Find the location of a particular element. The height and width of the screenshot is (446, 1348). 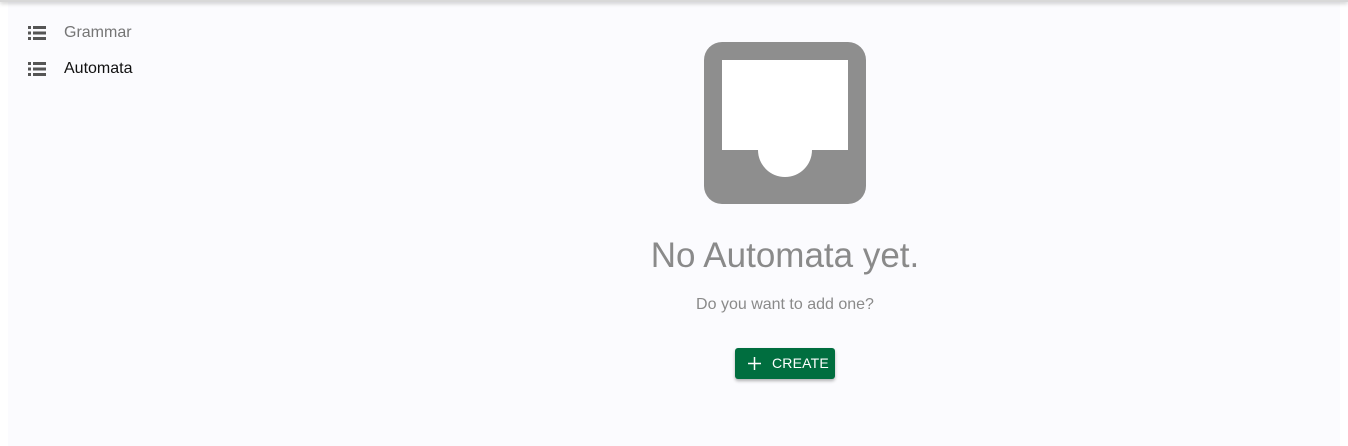

create-button: CREATE is located at coordinates (785, 363).